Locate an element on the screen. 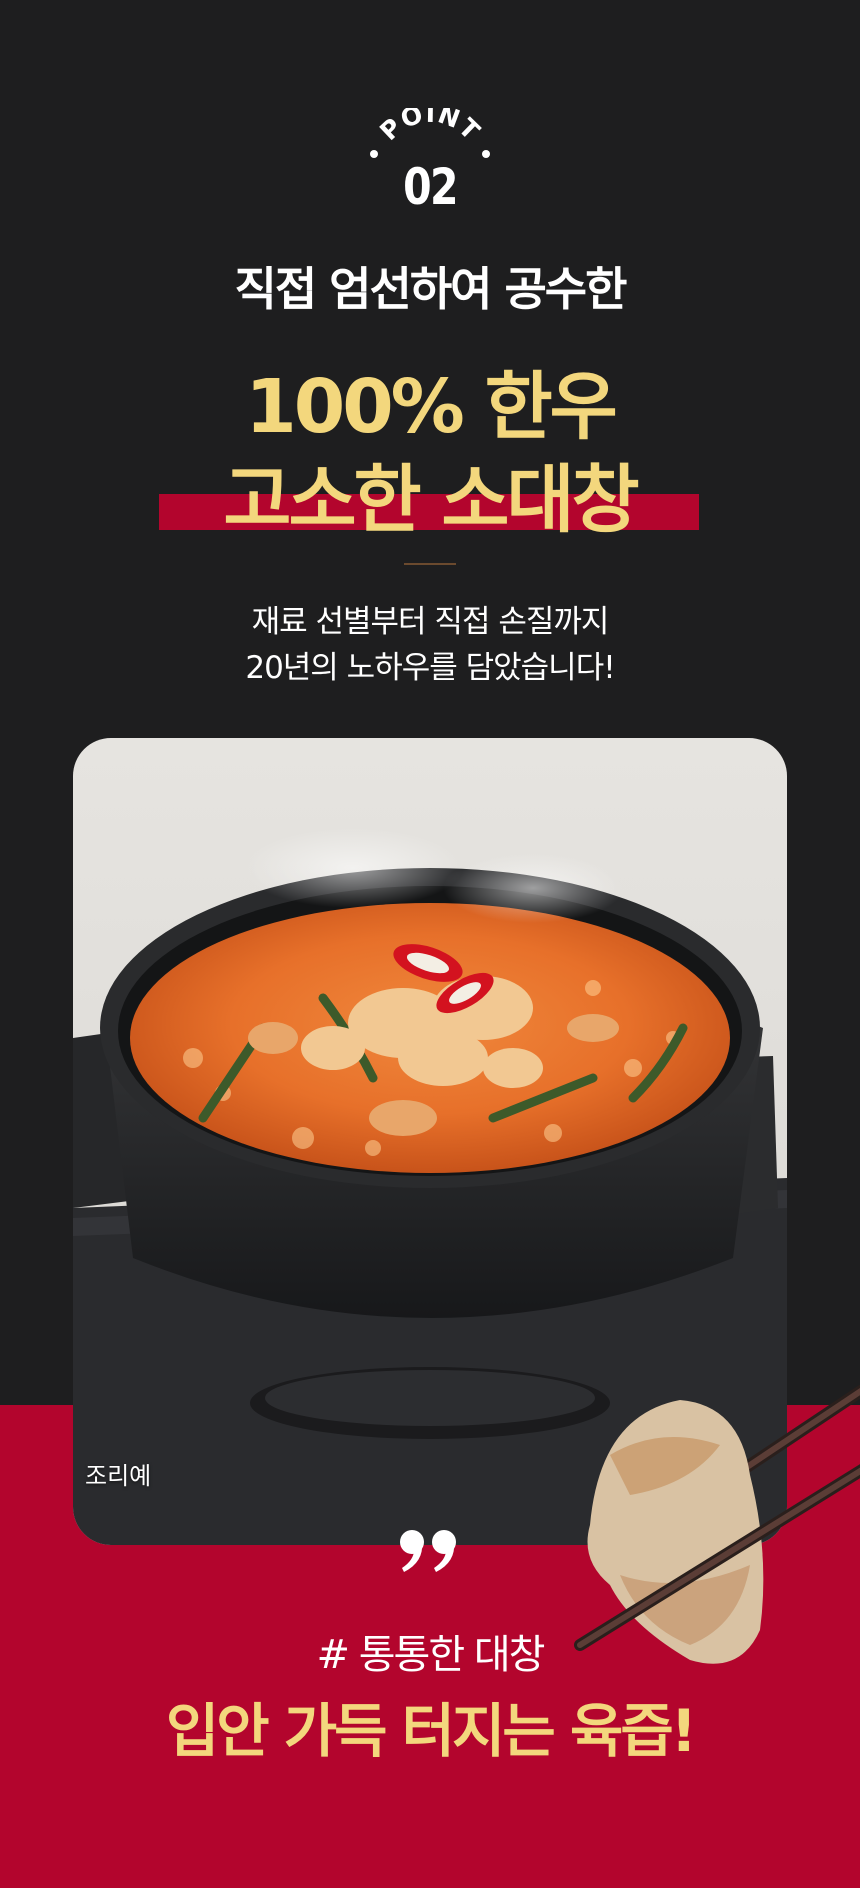  point-number: 02 is located at coordinates (430, 187).